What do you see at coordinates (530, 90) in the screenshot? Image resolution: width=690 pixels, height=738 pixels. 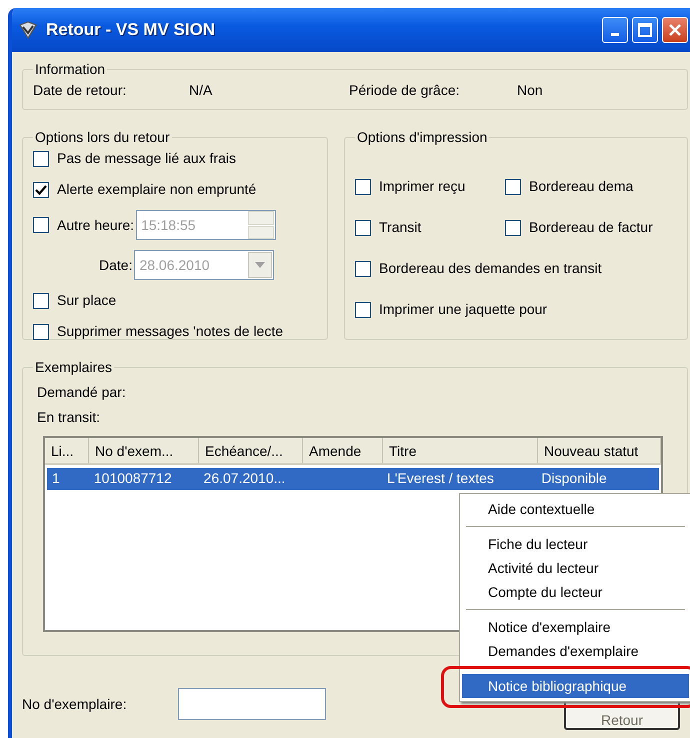 I see `field-value: Non` at bounding box center [530, 90].